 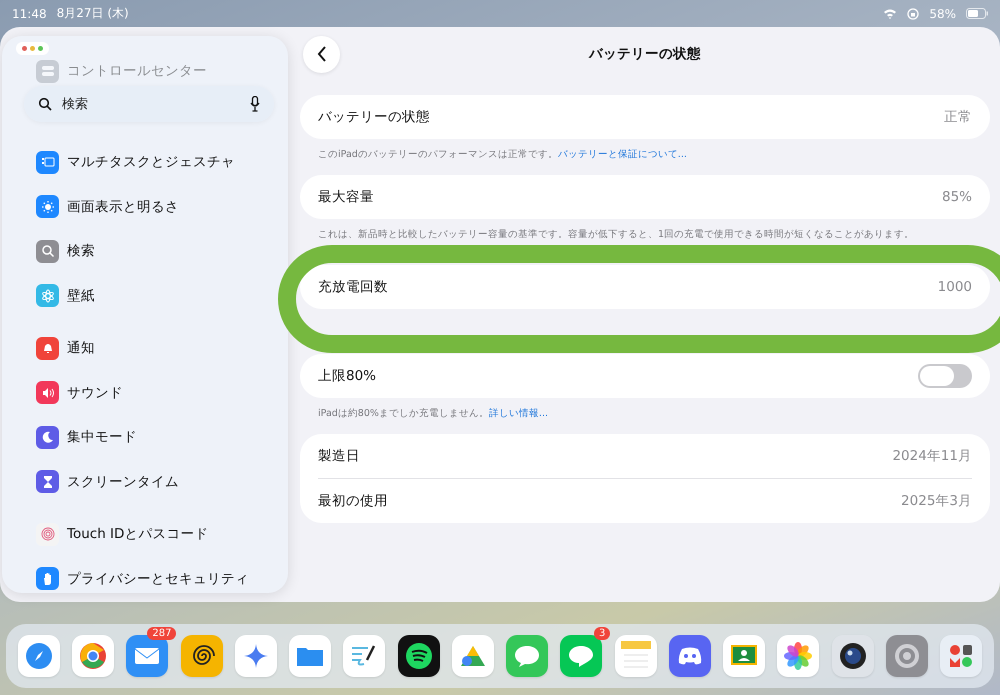 What do you see at coordinates (374, 117) in the screenshot?
I see `row-label: バッテリーの状態` at bounding box center [374, 117].